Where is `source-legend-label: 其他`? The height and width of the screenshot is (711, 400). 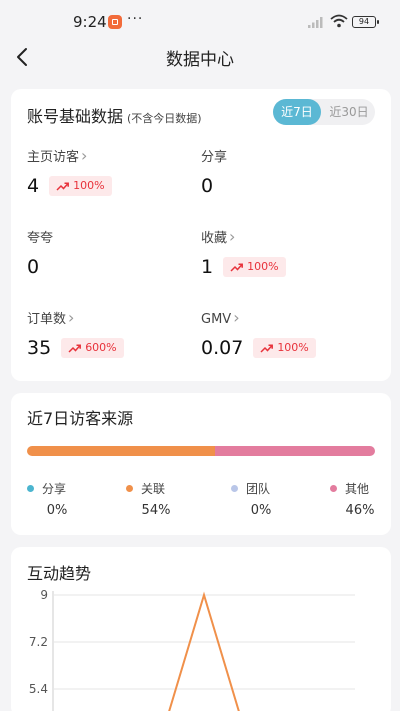
source-legend-label: 其他 is located at coordinates (357, 489).